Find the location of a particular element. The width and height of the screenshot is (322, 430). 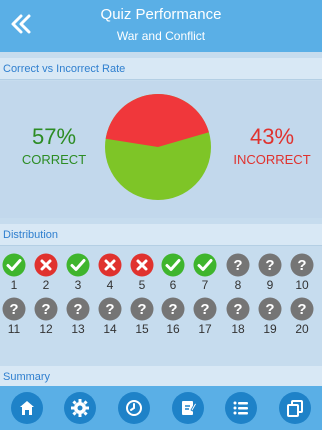

question-number: 19 is located at coordinates (270, 329).